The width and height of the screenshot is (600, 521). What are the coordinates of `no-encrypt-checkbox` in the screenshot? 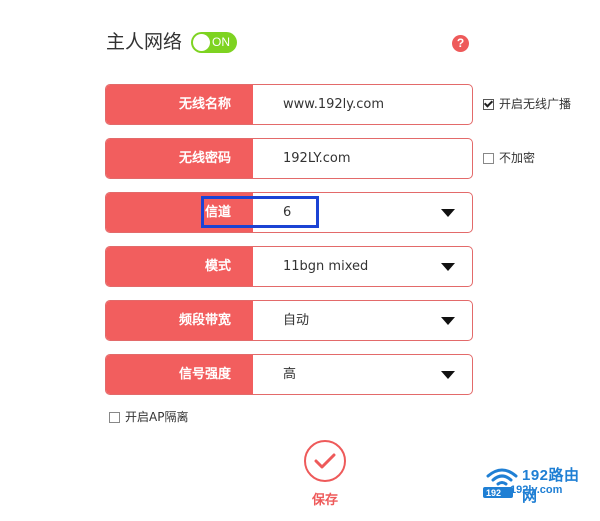 It's located at (488, 158).